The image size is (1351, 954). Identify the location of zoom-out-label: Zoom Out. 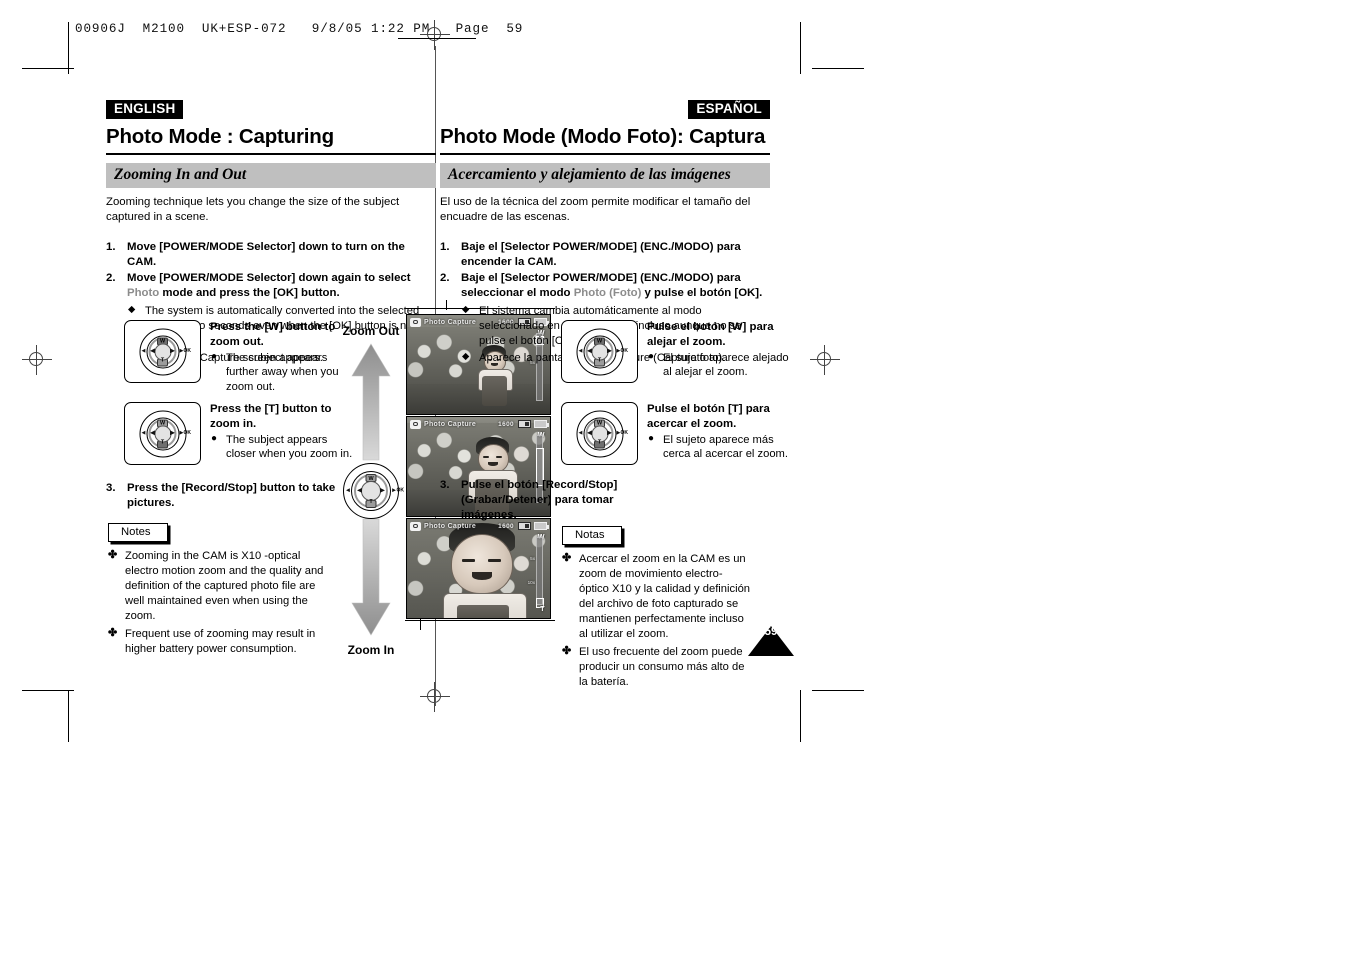
(371, 331).